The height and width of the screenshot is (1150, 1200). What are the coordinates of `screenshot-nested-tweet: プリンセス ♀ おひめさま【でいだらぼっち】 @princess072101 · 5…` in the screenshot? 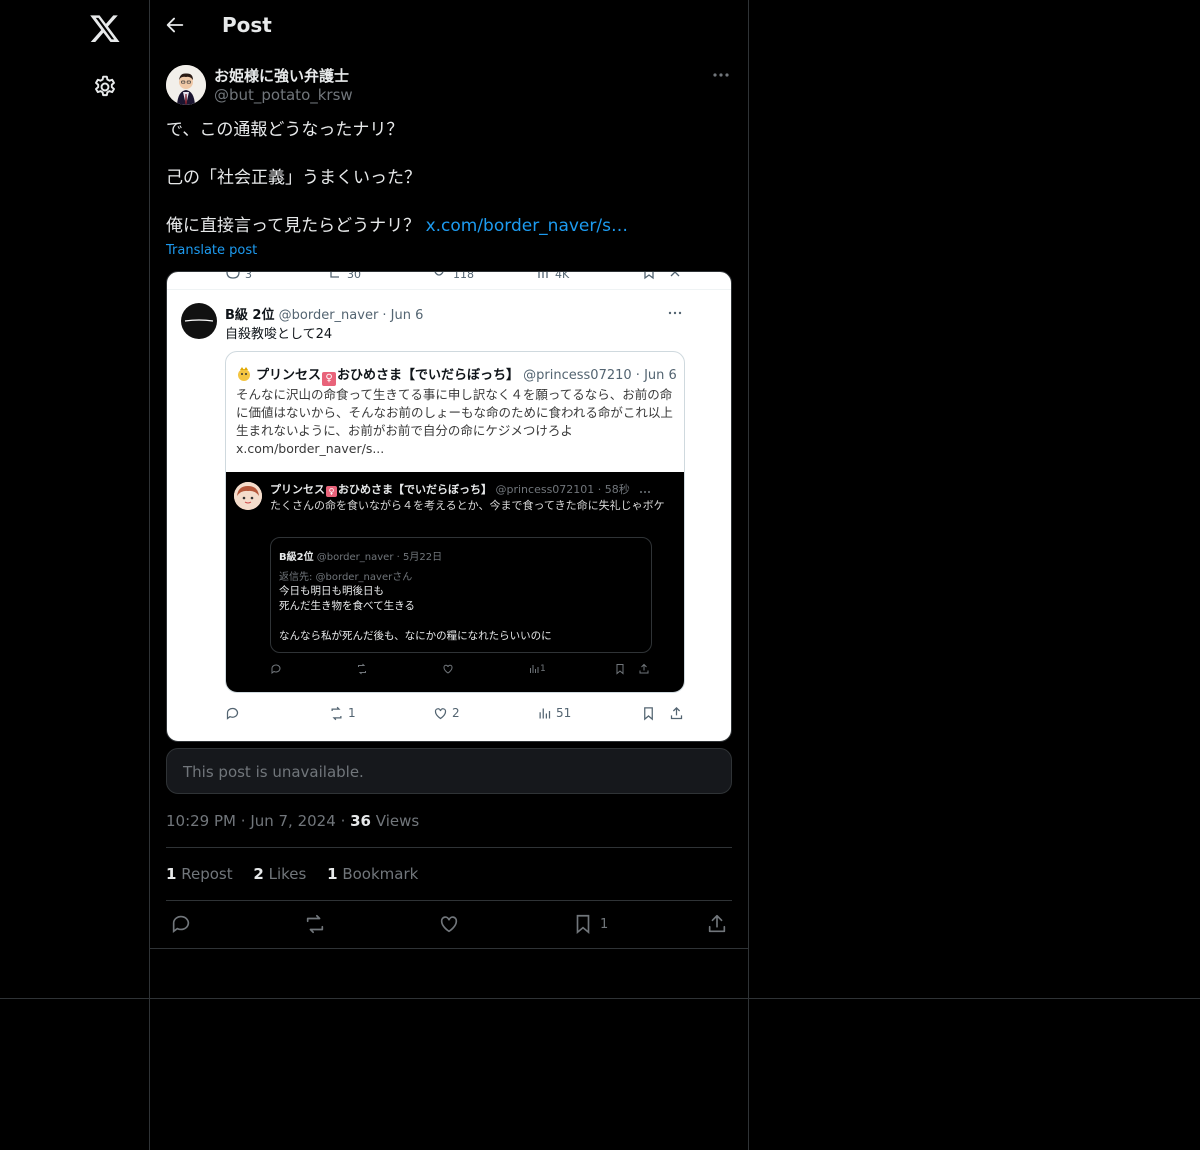 It's located at (455, 582).